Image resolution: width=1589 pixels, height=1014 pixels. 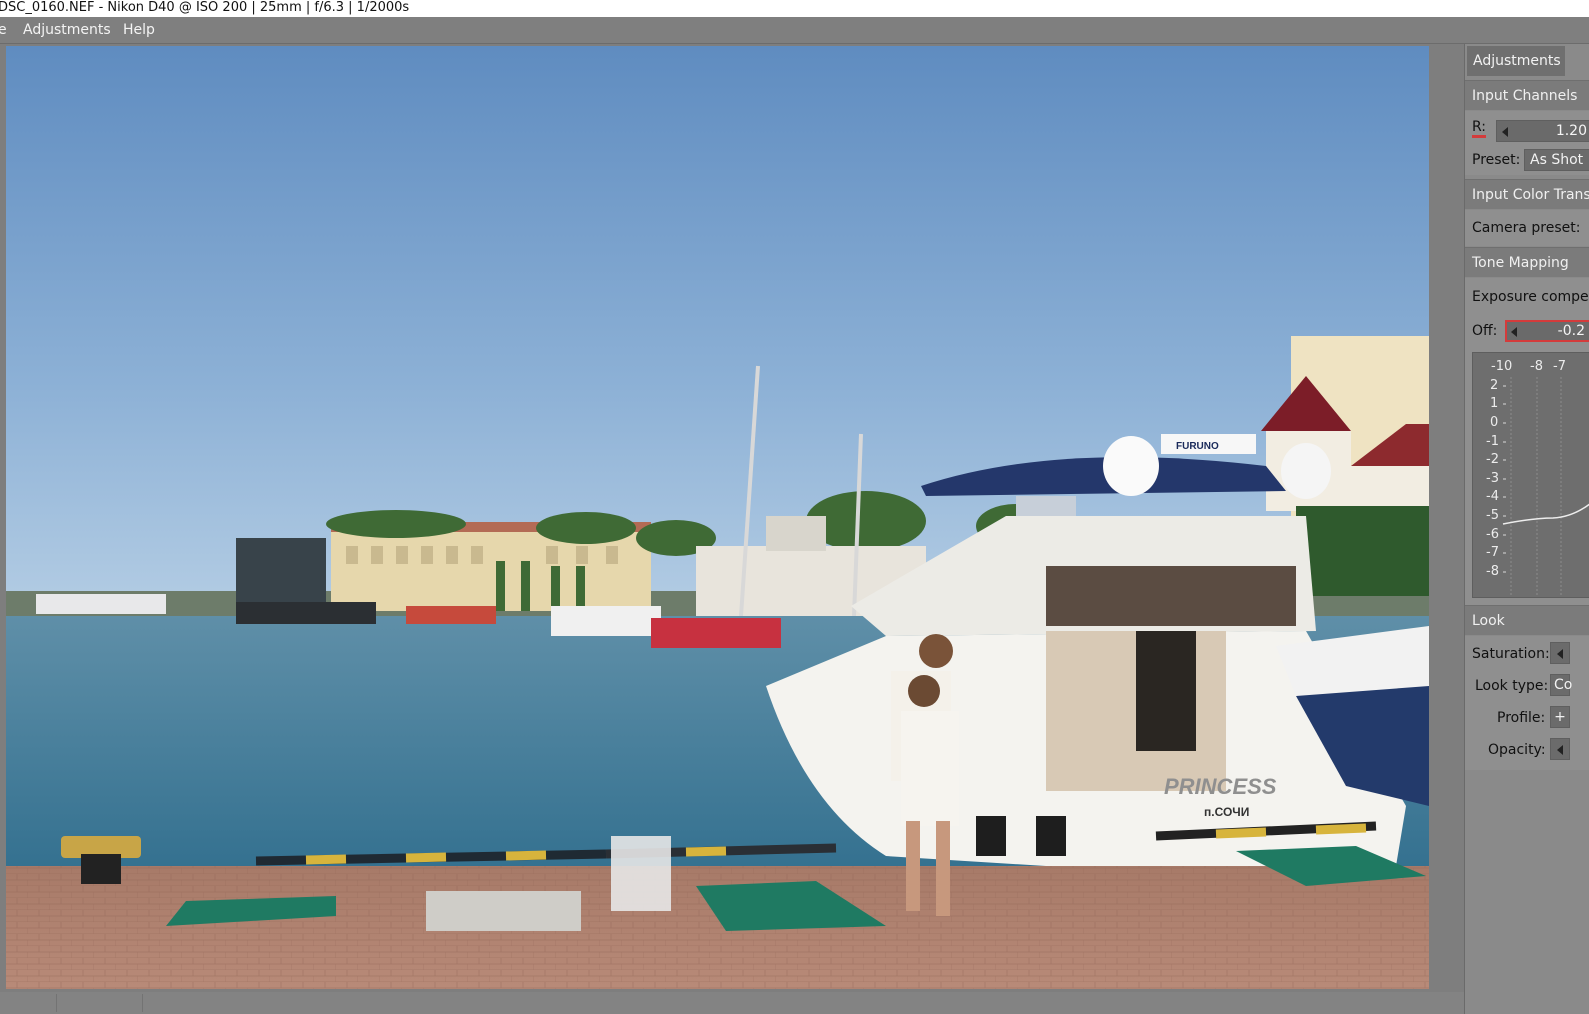 What do you see at coordinates (1197, 446) in the screenshot?
I see `radar-label: FURUNO` at bounding box center [1197, 446].